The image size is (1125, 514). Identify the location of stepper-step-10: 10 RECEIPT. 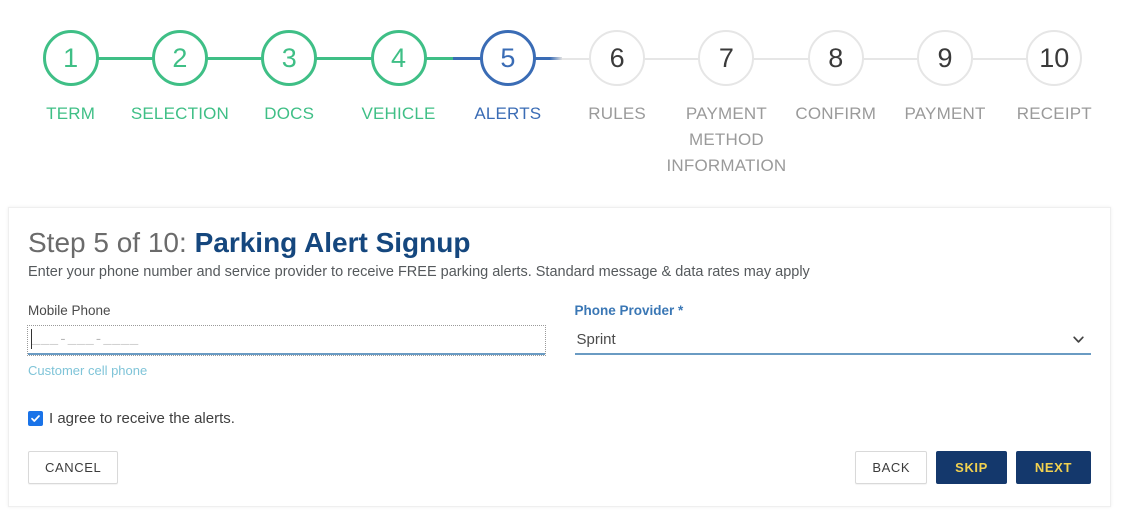
(1054, 77).